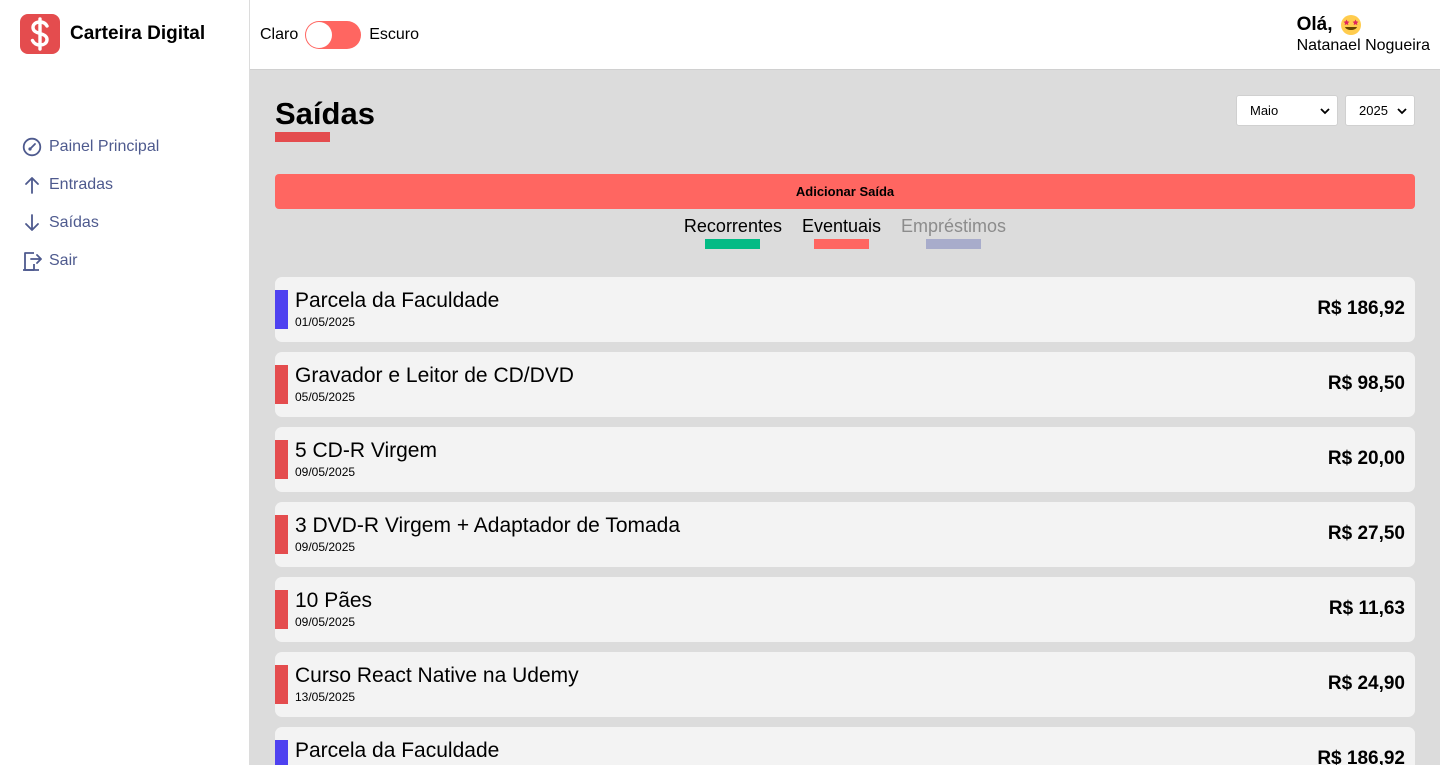 This screenshot has width=1440, height=765. I want to click on entry-description: 10 Pães, so click(334, 600).